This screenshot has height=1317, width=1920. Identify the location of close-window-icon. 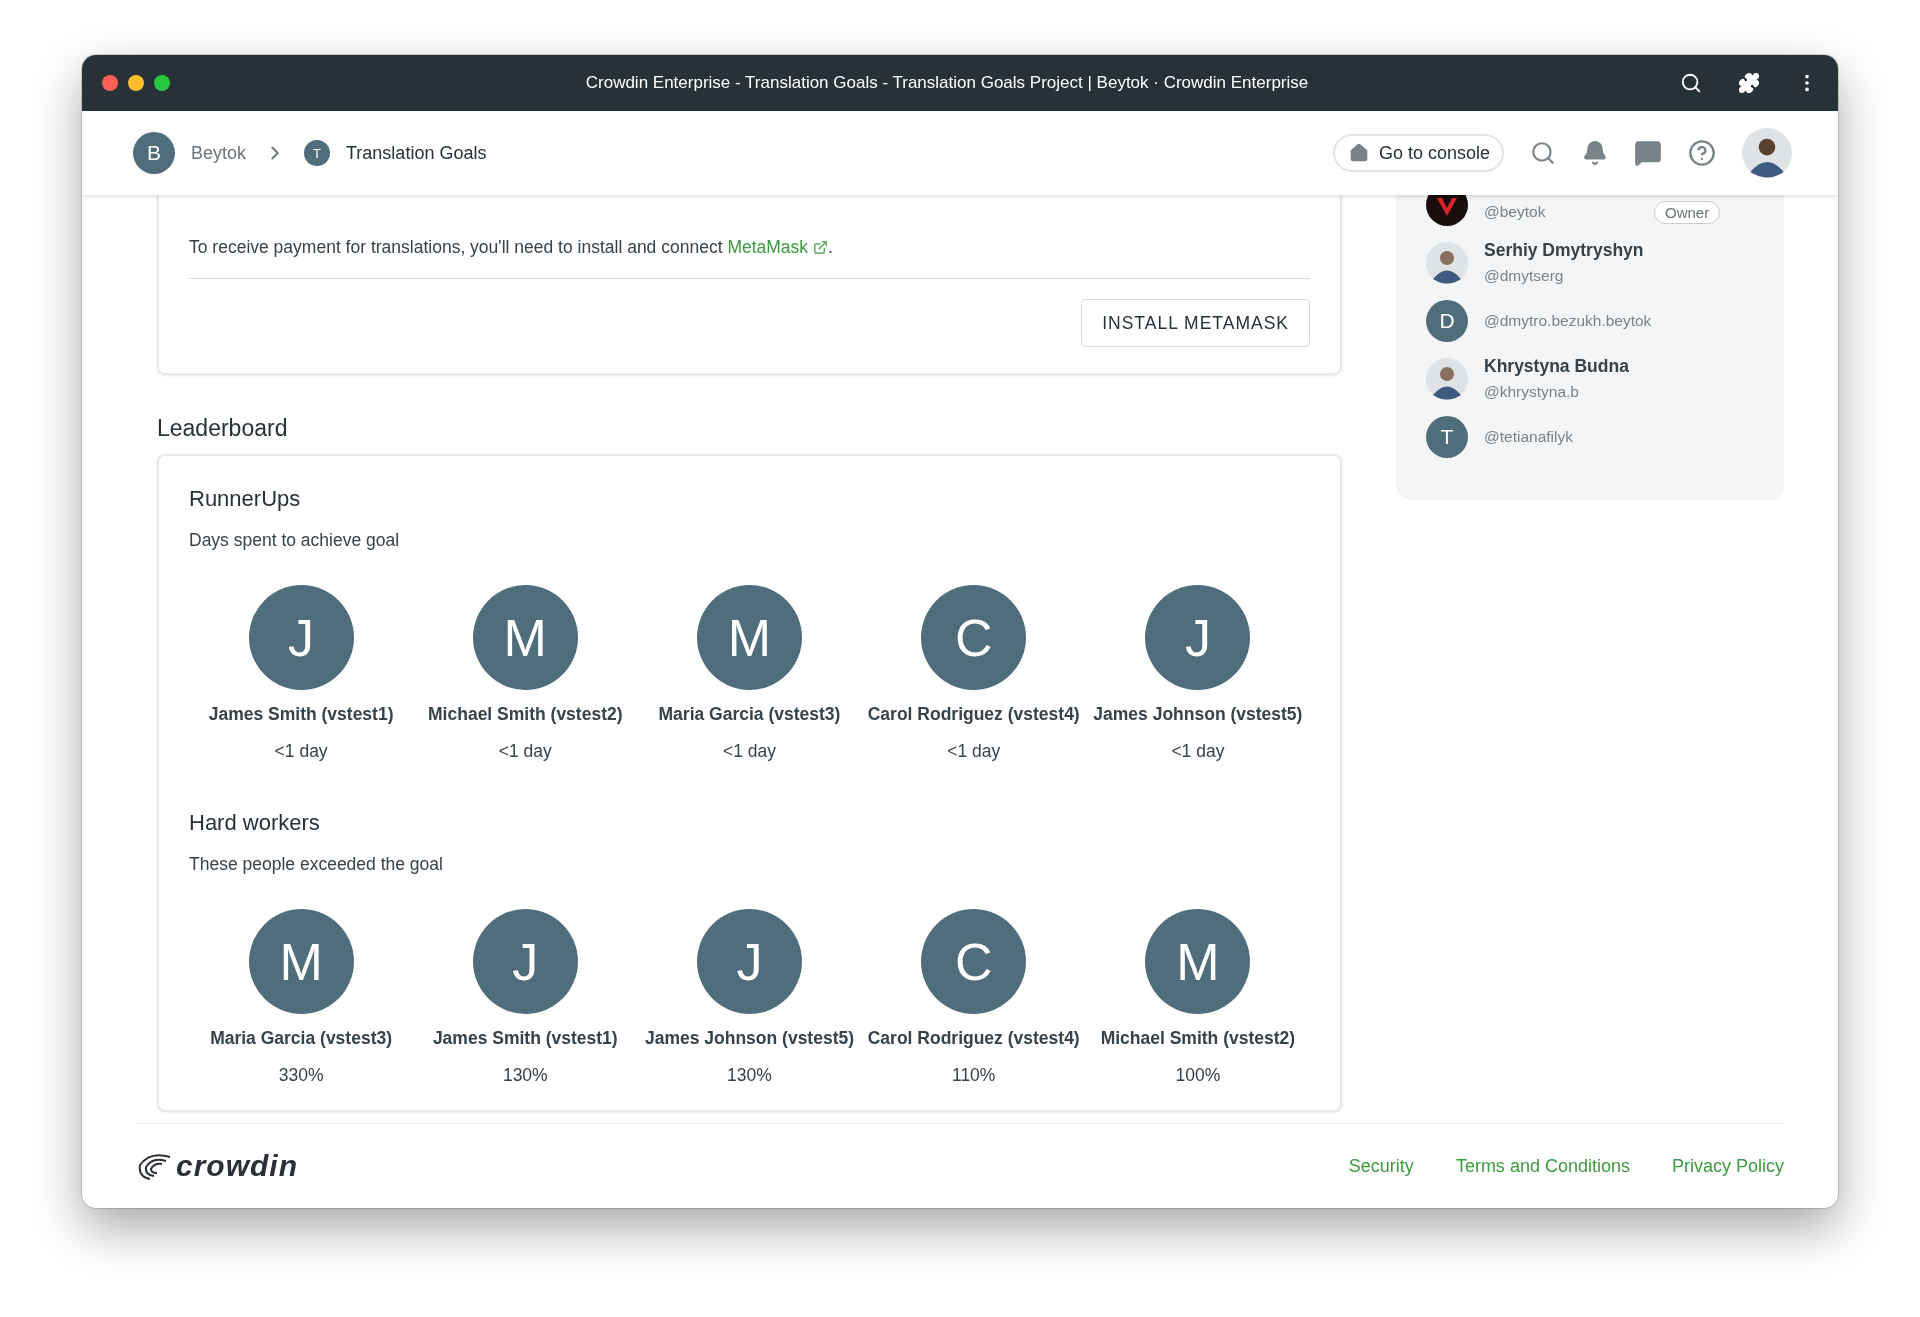
(110, 83).